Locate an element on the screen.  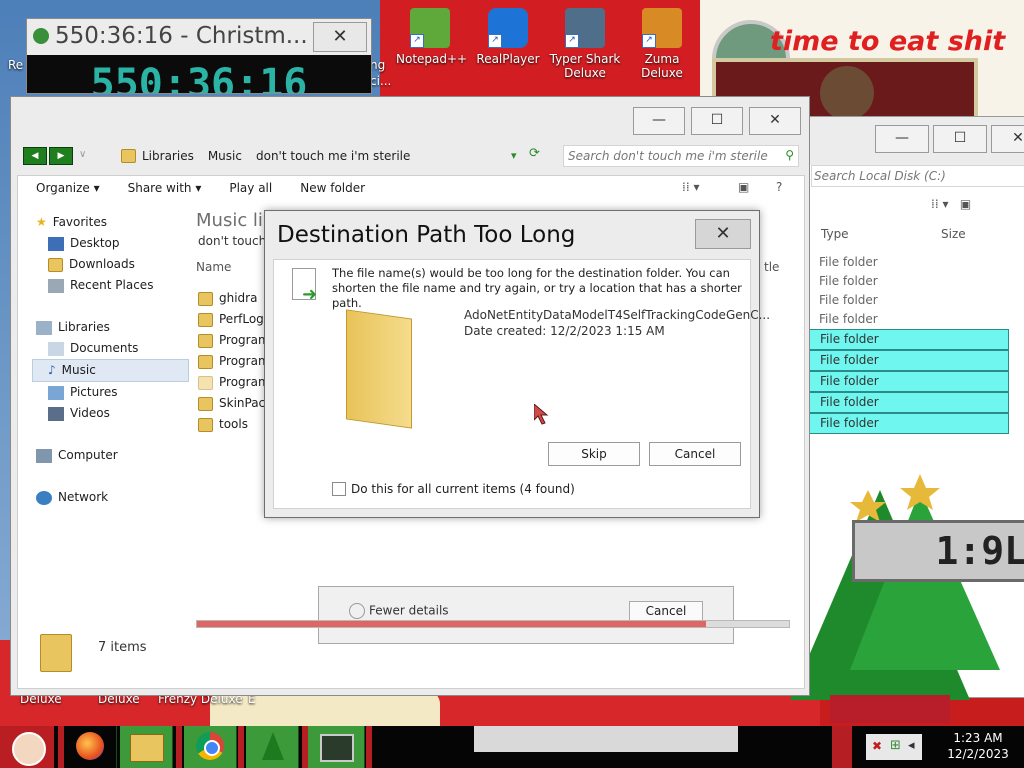
stopwatch-window: 550:36:16 - Christm... ✕ 550:36:16 is located at coordinates (199, 56).